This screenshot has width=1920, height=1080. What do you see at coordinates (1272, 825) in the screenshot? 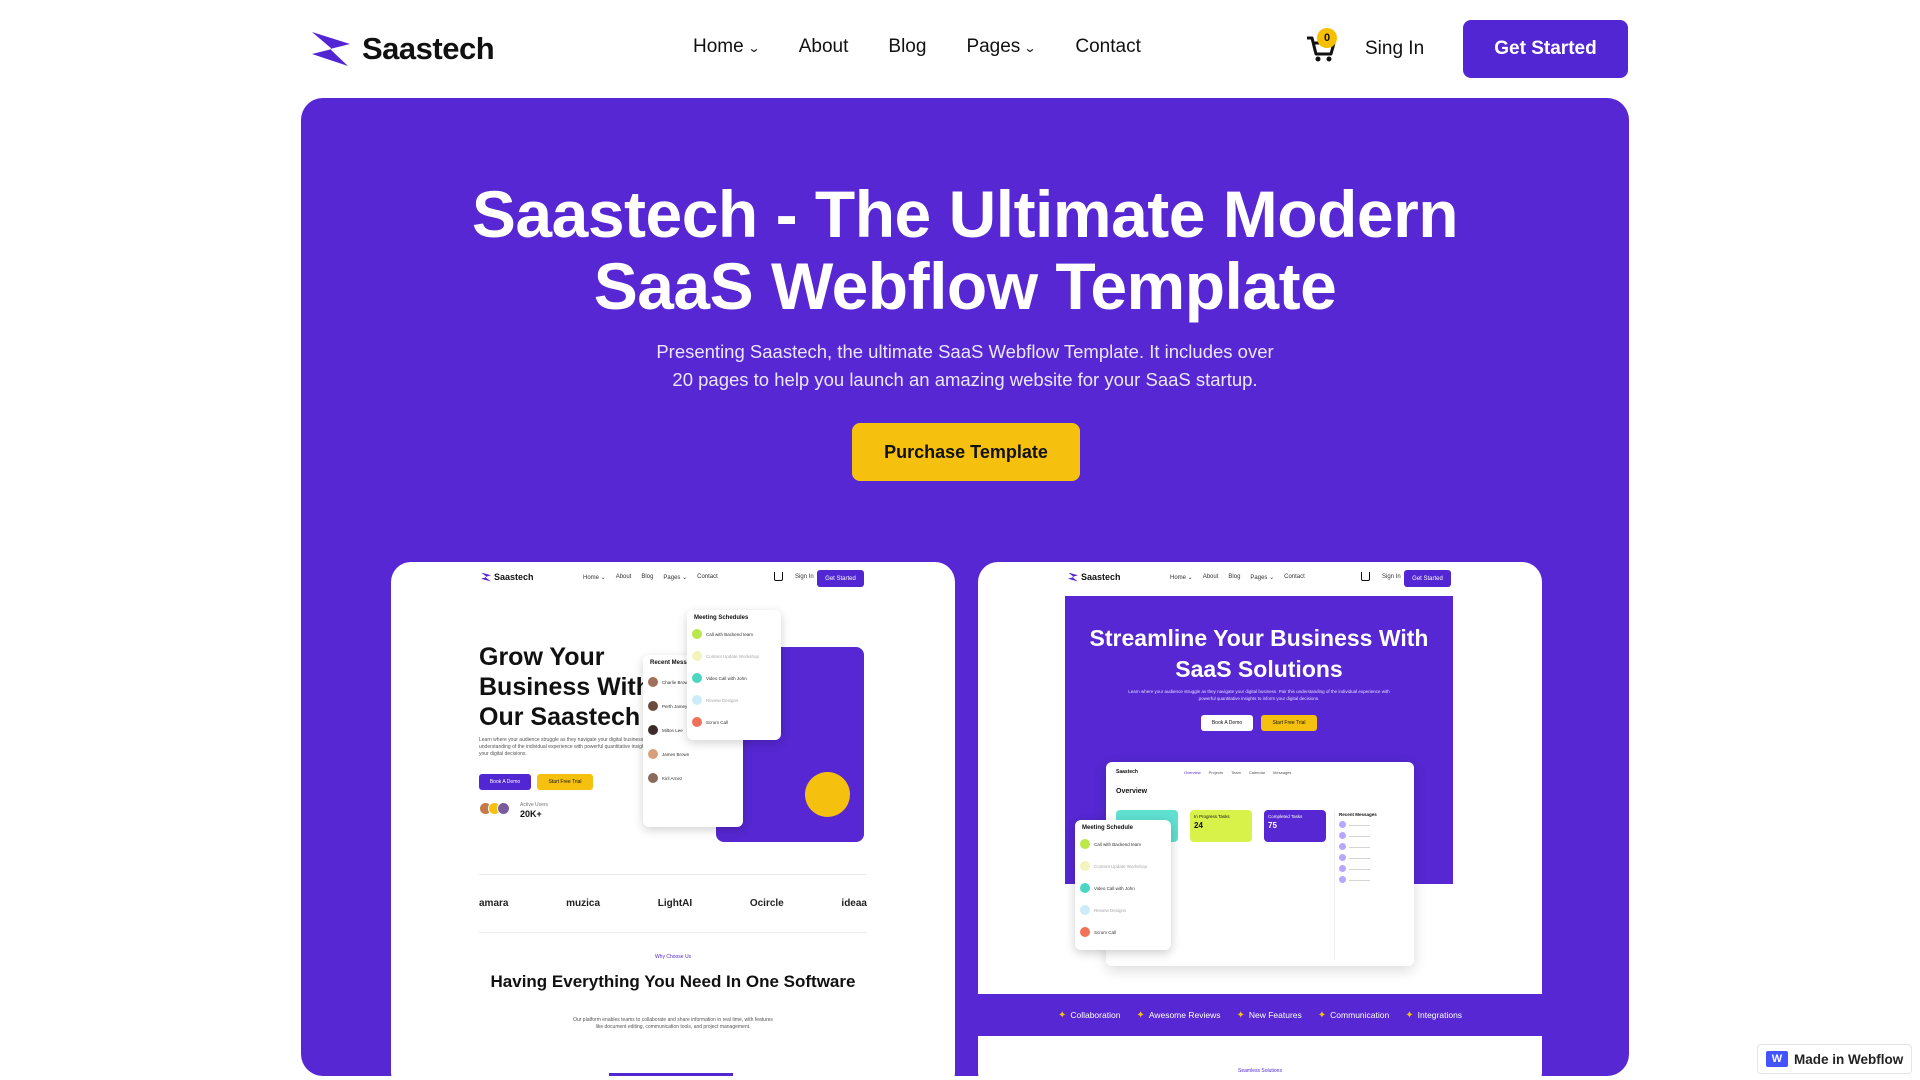
I see `stat-value: 75` at bounding box center [1272, 825].